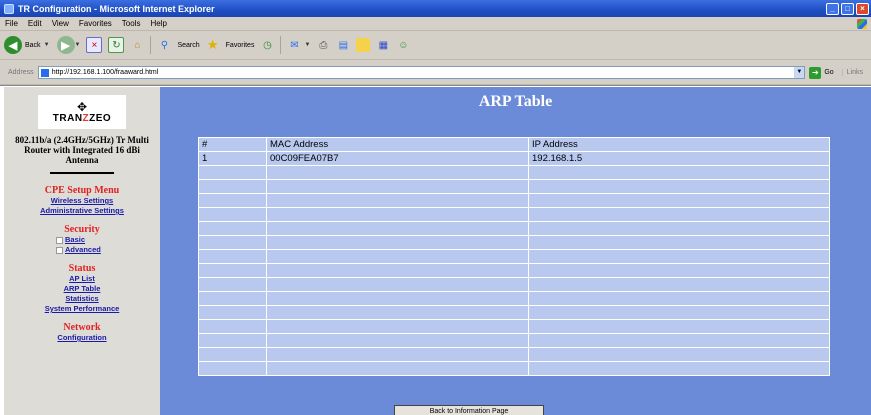 The image size is (871, 415). Describe the element at coordinates (435, 24) in the screenshot. I see `menu-bar: File Edit View Favorites Tools Help` at that location.